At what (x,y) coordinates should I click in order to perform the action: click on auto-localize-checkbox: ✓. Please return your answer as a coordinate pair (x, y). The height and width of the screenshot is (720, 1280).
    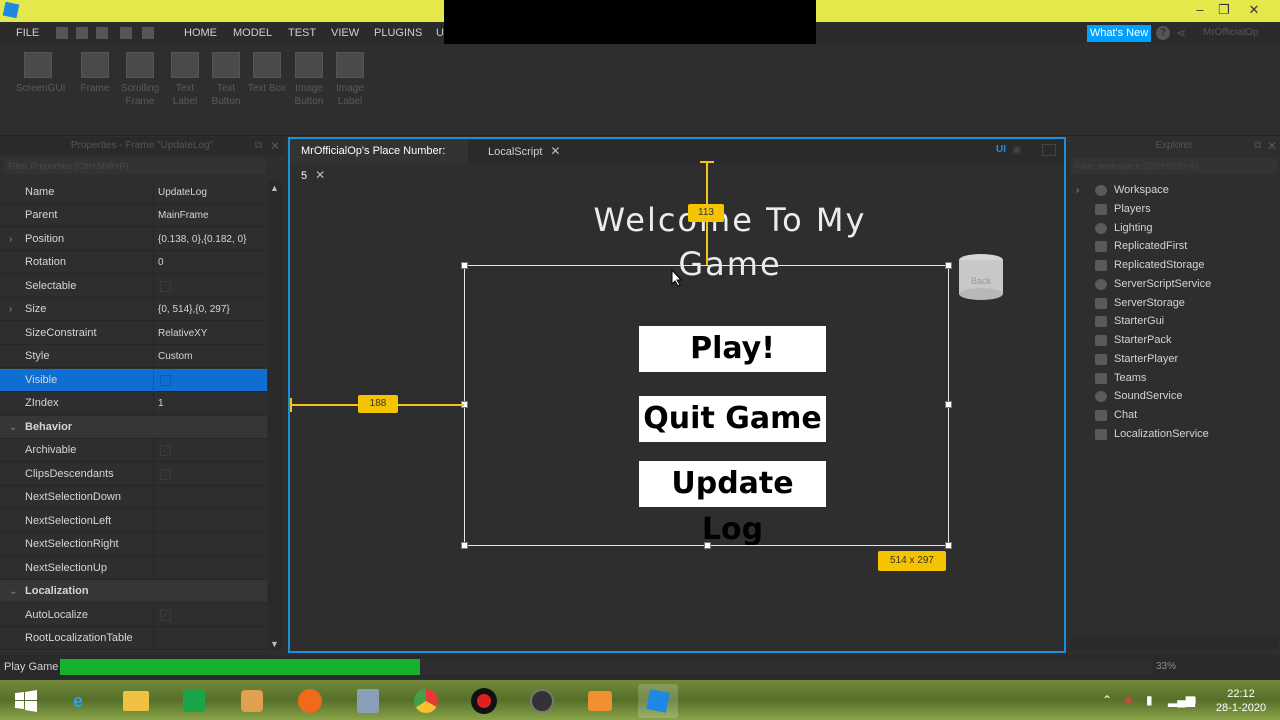
    Looking at the image, I should click on (165, 615).